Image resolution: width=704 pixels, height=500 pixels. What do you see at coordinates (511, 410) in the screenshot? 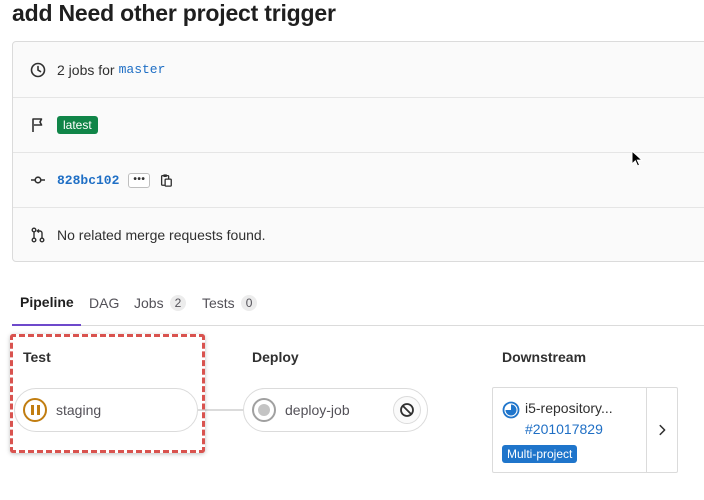
I see `running-status-icon` at bounding box center [511, 410].